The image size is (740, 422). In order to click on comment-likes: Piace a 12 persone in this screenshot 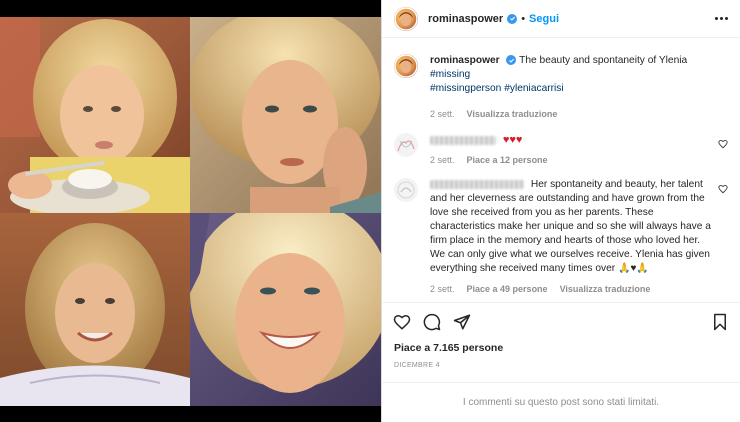, I will do `click(507, 160)`.